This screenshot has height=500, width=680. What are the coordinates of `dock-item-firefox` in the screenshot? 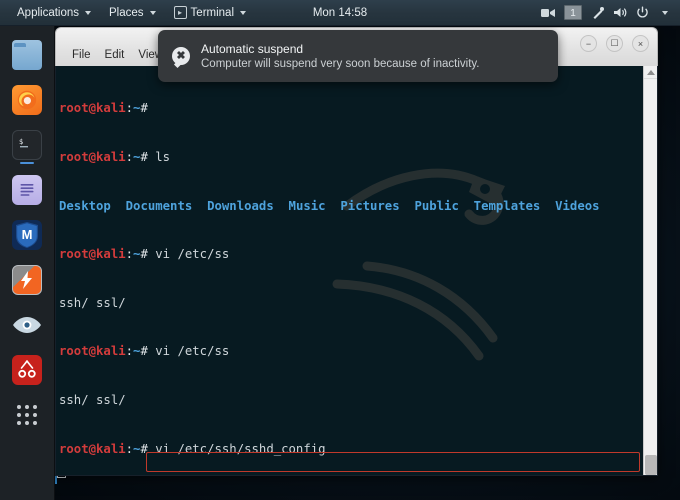 It's located at (27, 100).